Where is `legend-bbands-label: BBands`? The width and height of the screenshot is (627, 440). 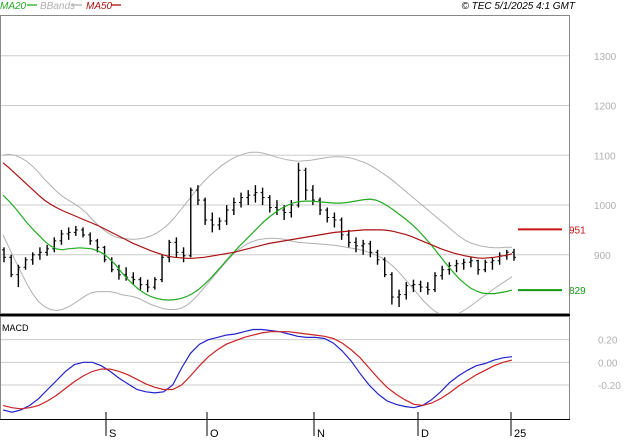
legend-bbands-label: BBands is located at coordinates (57, 6).